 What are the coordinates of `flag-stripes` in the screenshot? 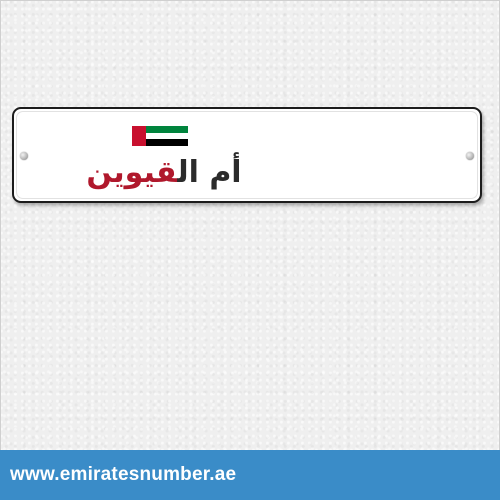 It's located at (167, 136).